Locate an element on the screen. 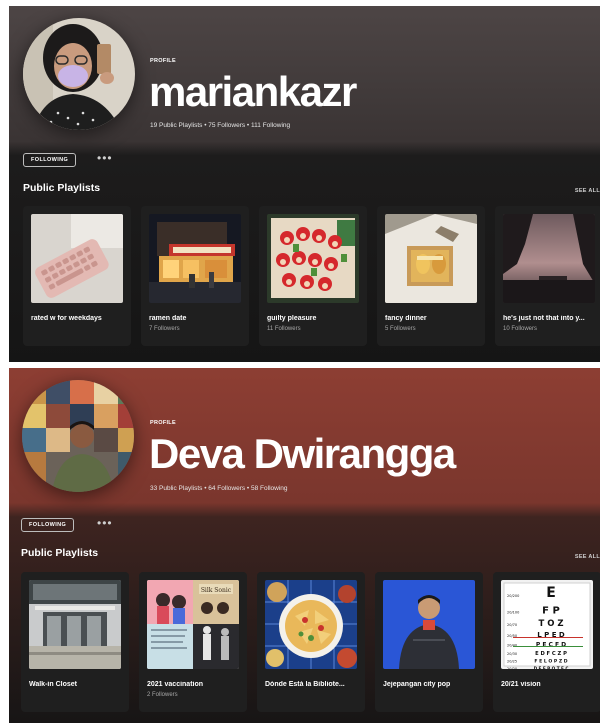 Image resolution: width=600 pixels, height=727 pixels. playlist-card: Jejepangan city pop is located at coordinates (429, 642).